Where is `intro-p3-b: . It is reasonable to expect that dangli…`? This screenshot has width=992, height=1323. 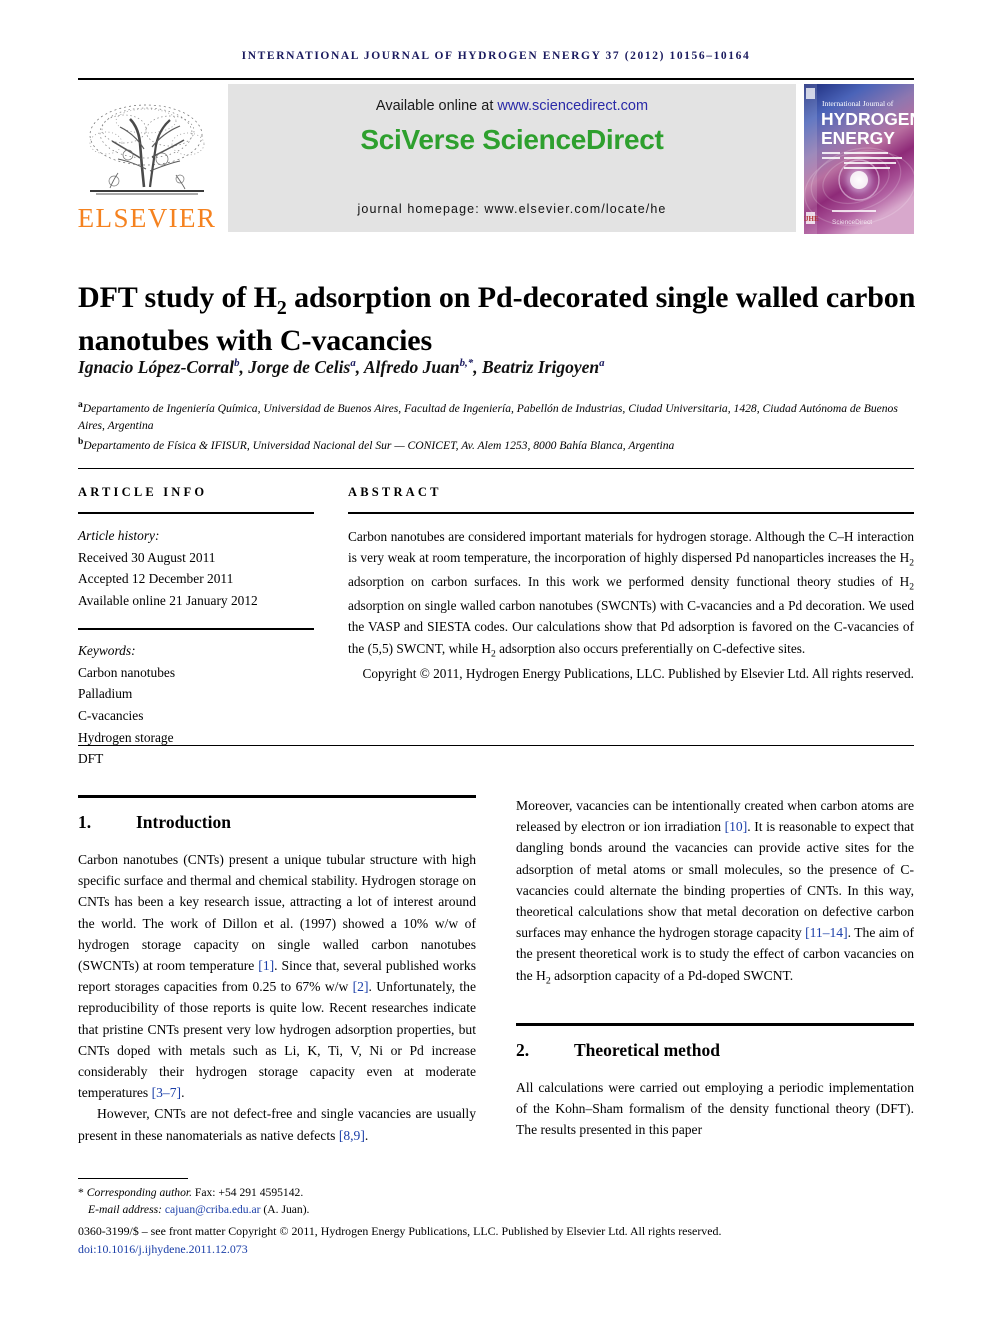
intro-p3-b: . It is reasonable to expect that dangli… is located at coordinates (715, 880).